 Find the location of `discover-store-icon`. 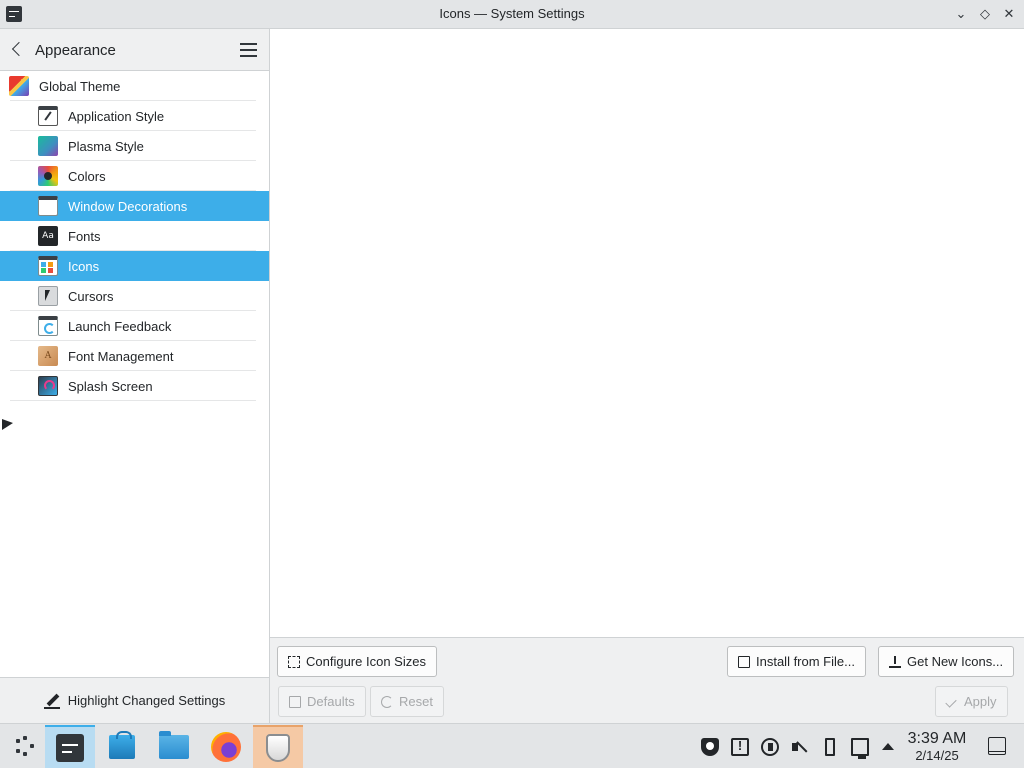

discover-store-icon is located at coordinates (122, 744).